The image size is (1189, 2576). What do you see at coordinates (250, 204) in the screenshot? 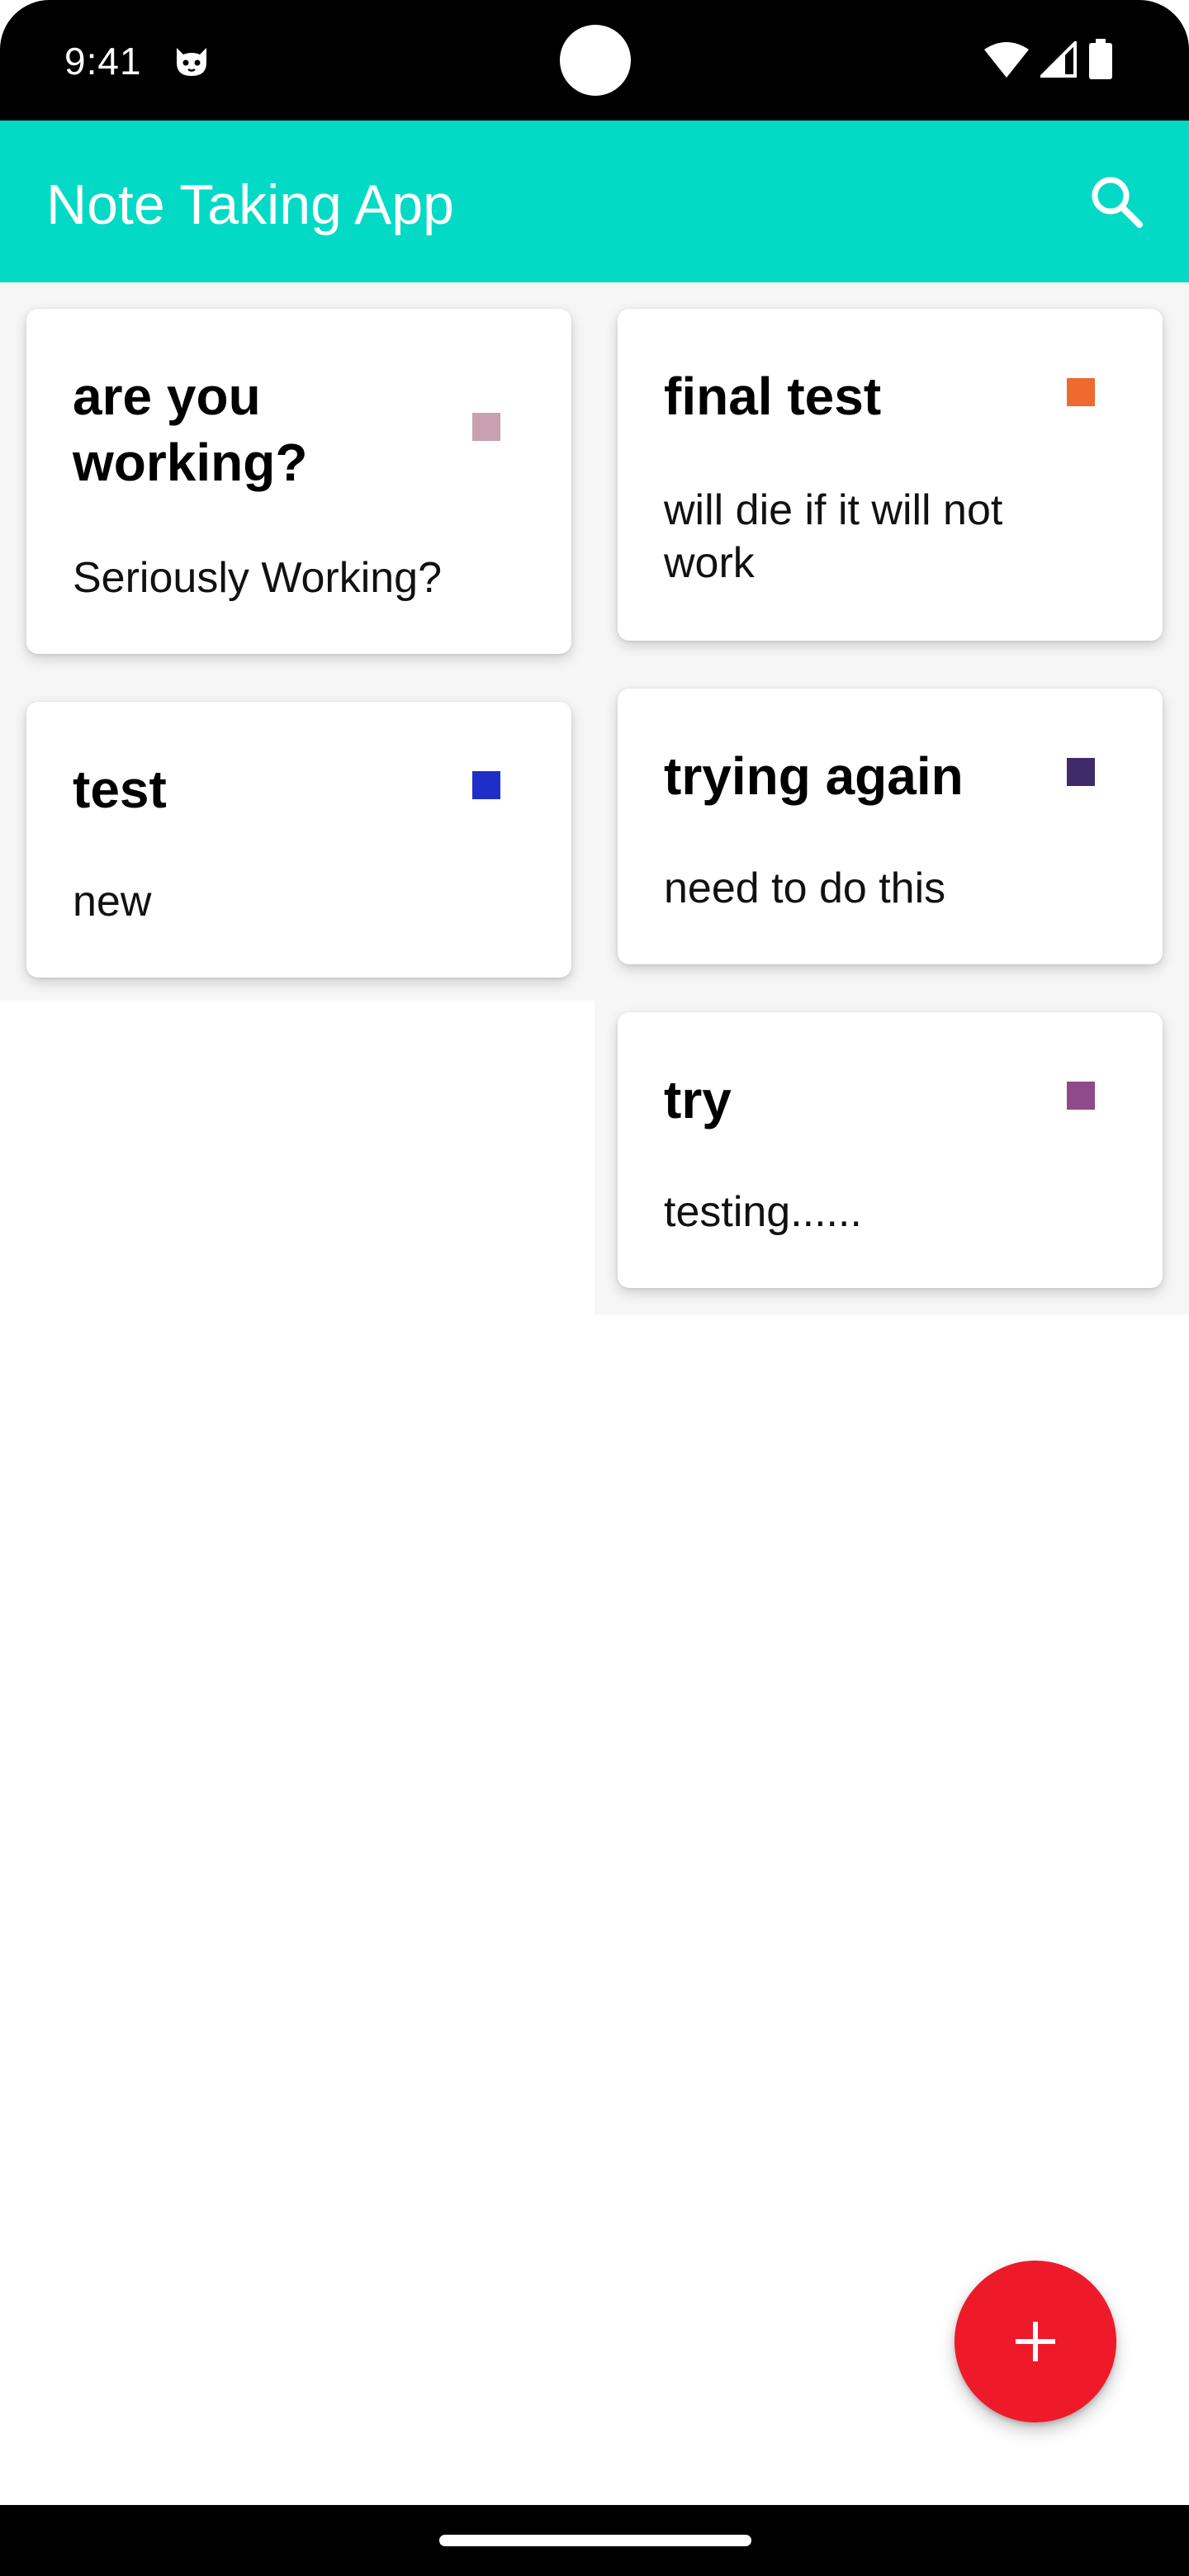
I see `app-title: Note Taking App` at bounding box center [250, 204].